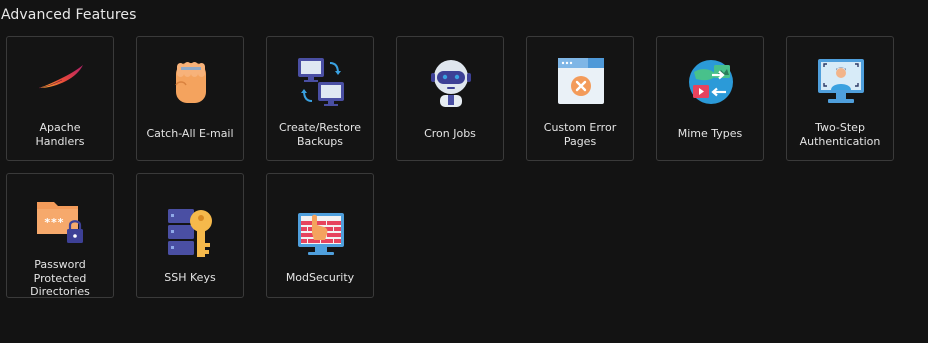 The height and width of the screenshot is (343, 928). I want to click on tile-create-restore-backups: Create/Restore Backups, so click(320, 98).